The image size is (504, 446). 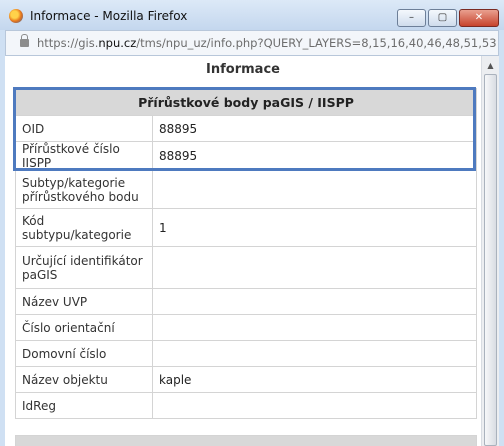 What do you see at coordinates (490, 65) in the screenshot?
I see `scroll-up-icon: ▲` at bounding box center [490, 65].